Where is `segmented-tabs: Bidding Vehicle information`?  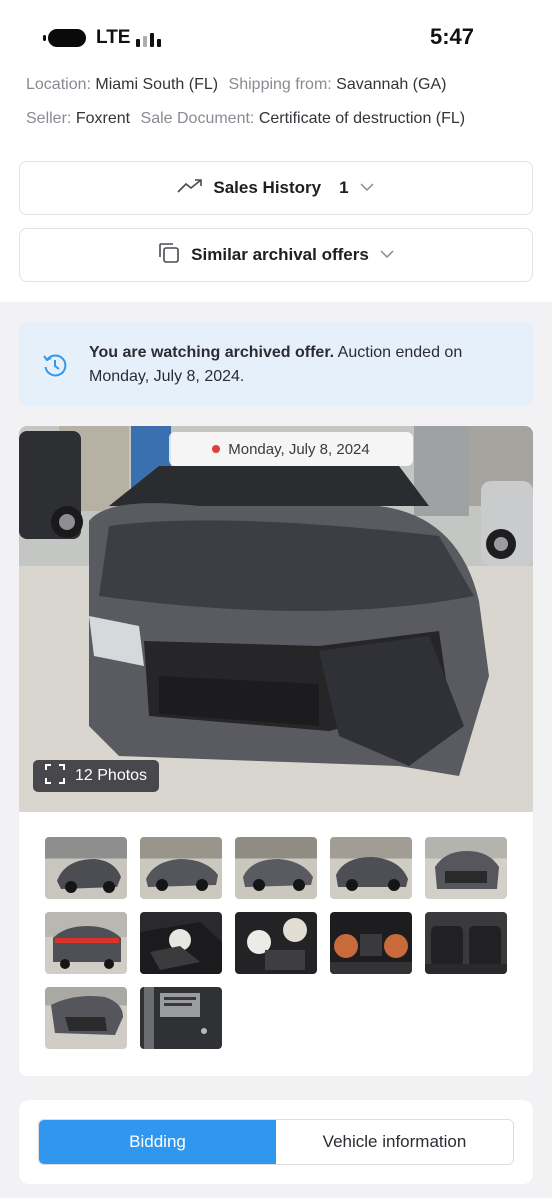 segmented-tabs: Bidding Vehicle information is located at coordinates (276, 1142).